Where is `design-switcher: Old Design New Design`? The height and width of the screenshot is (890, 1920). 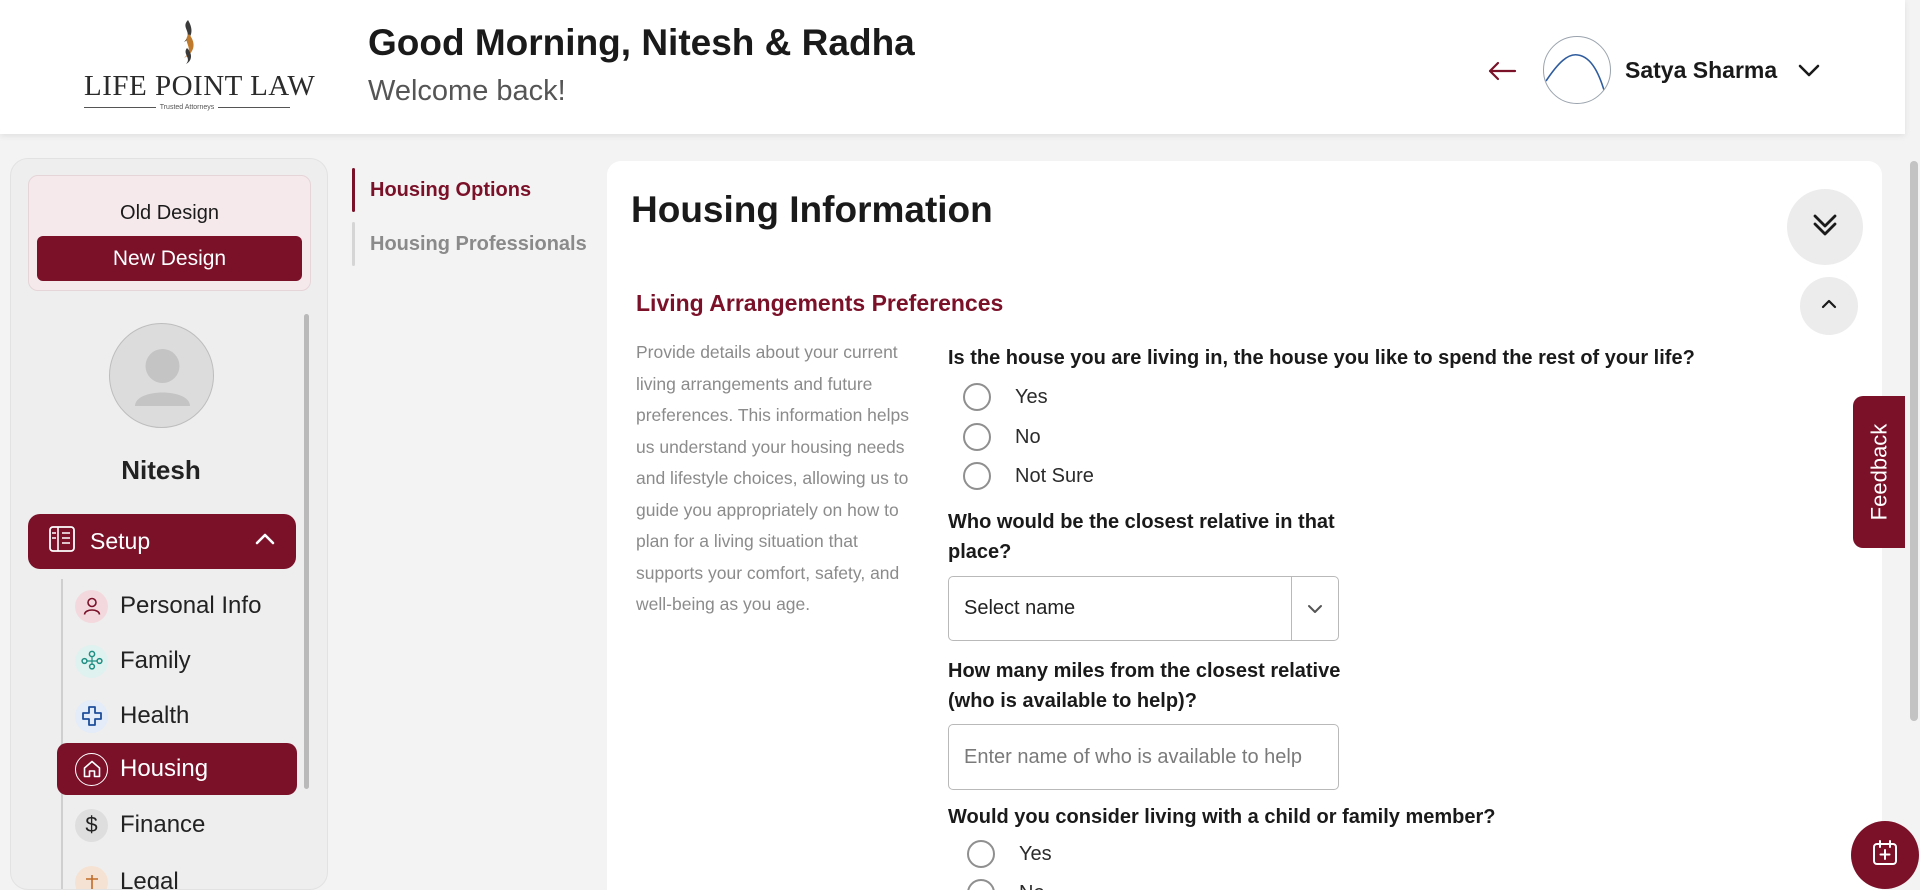 design-switcher: Old Design New Design is located at coordinates (169, 233).